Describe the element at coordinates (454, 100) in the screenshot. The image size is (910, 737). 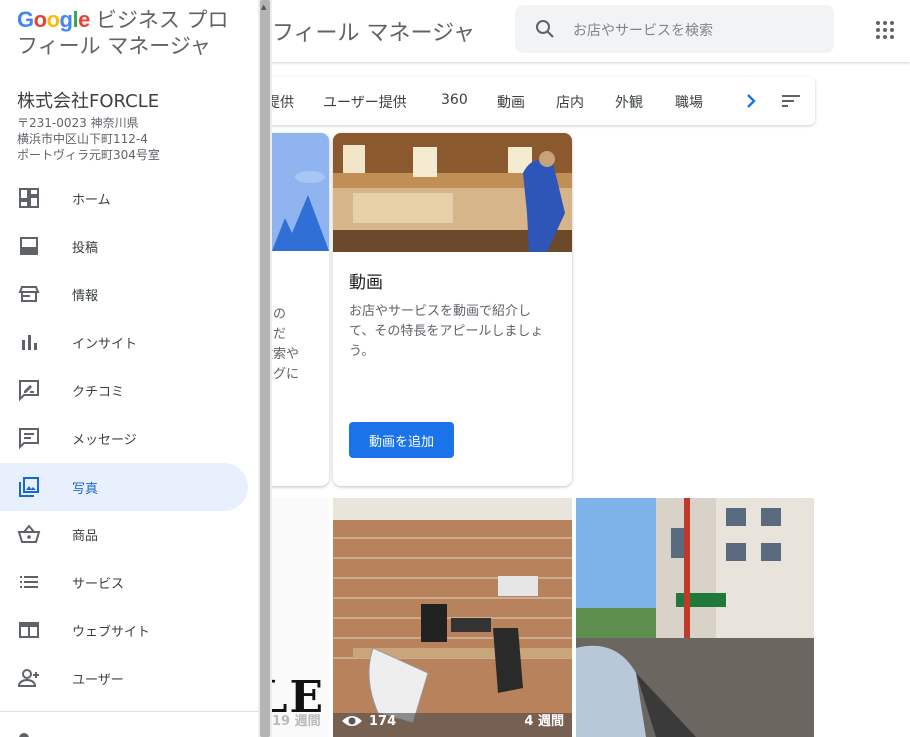
I see `tab-360: 360` at that location.